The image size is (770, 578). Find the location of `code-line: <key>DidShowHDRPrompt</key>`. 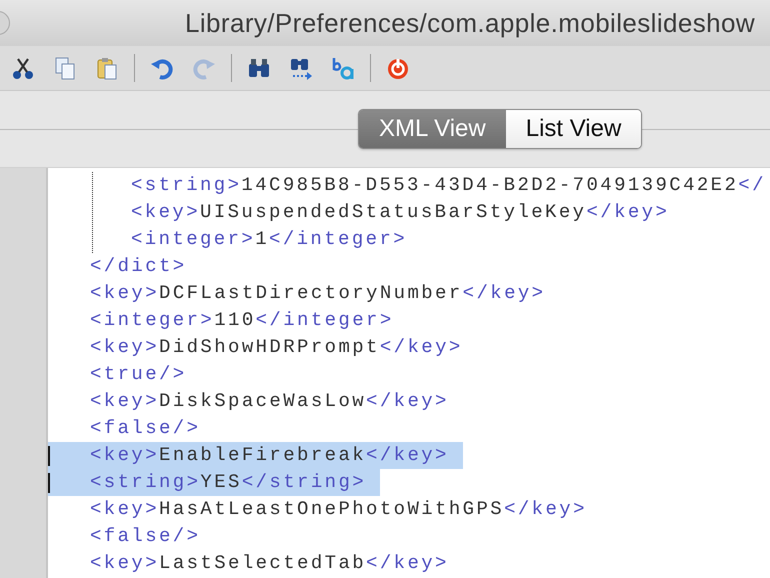

code-line: <key>DidShowHDRPrompt</key> is located at coordinates (276, 347).